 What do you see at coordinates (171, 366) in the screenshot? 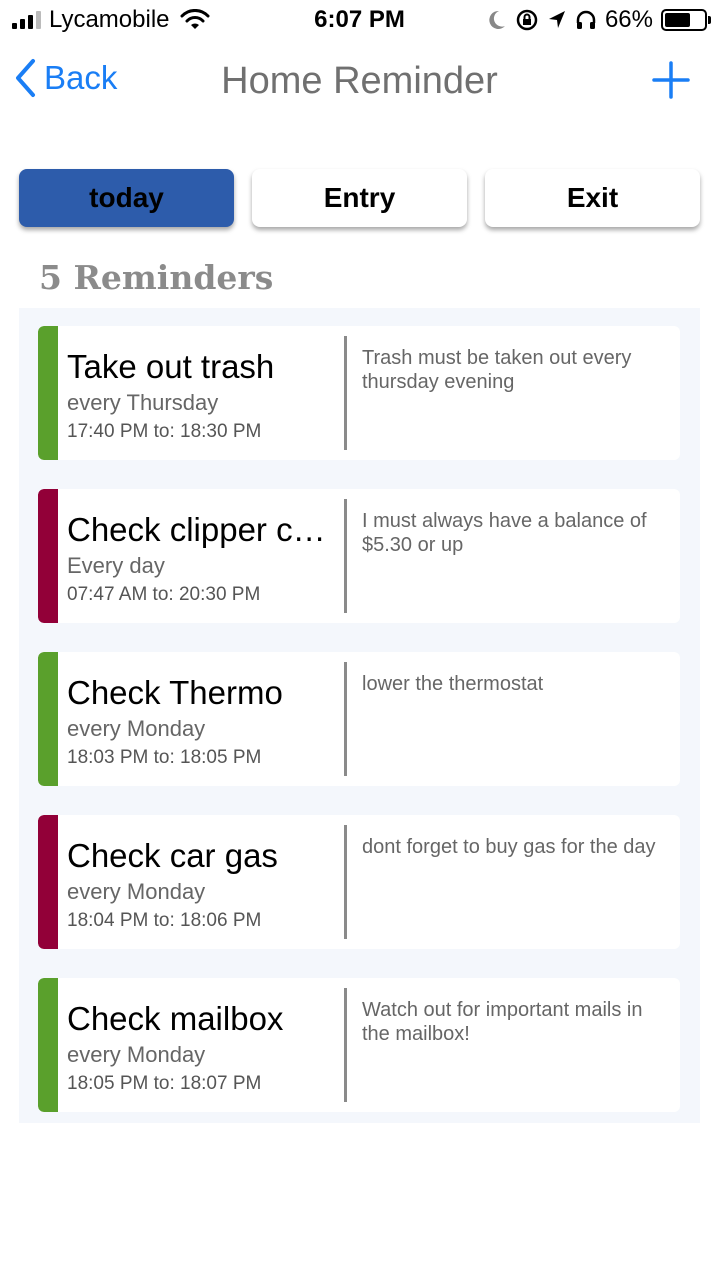
I see `reminder-title: Take out trash` at bounding box center [171, 366].